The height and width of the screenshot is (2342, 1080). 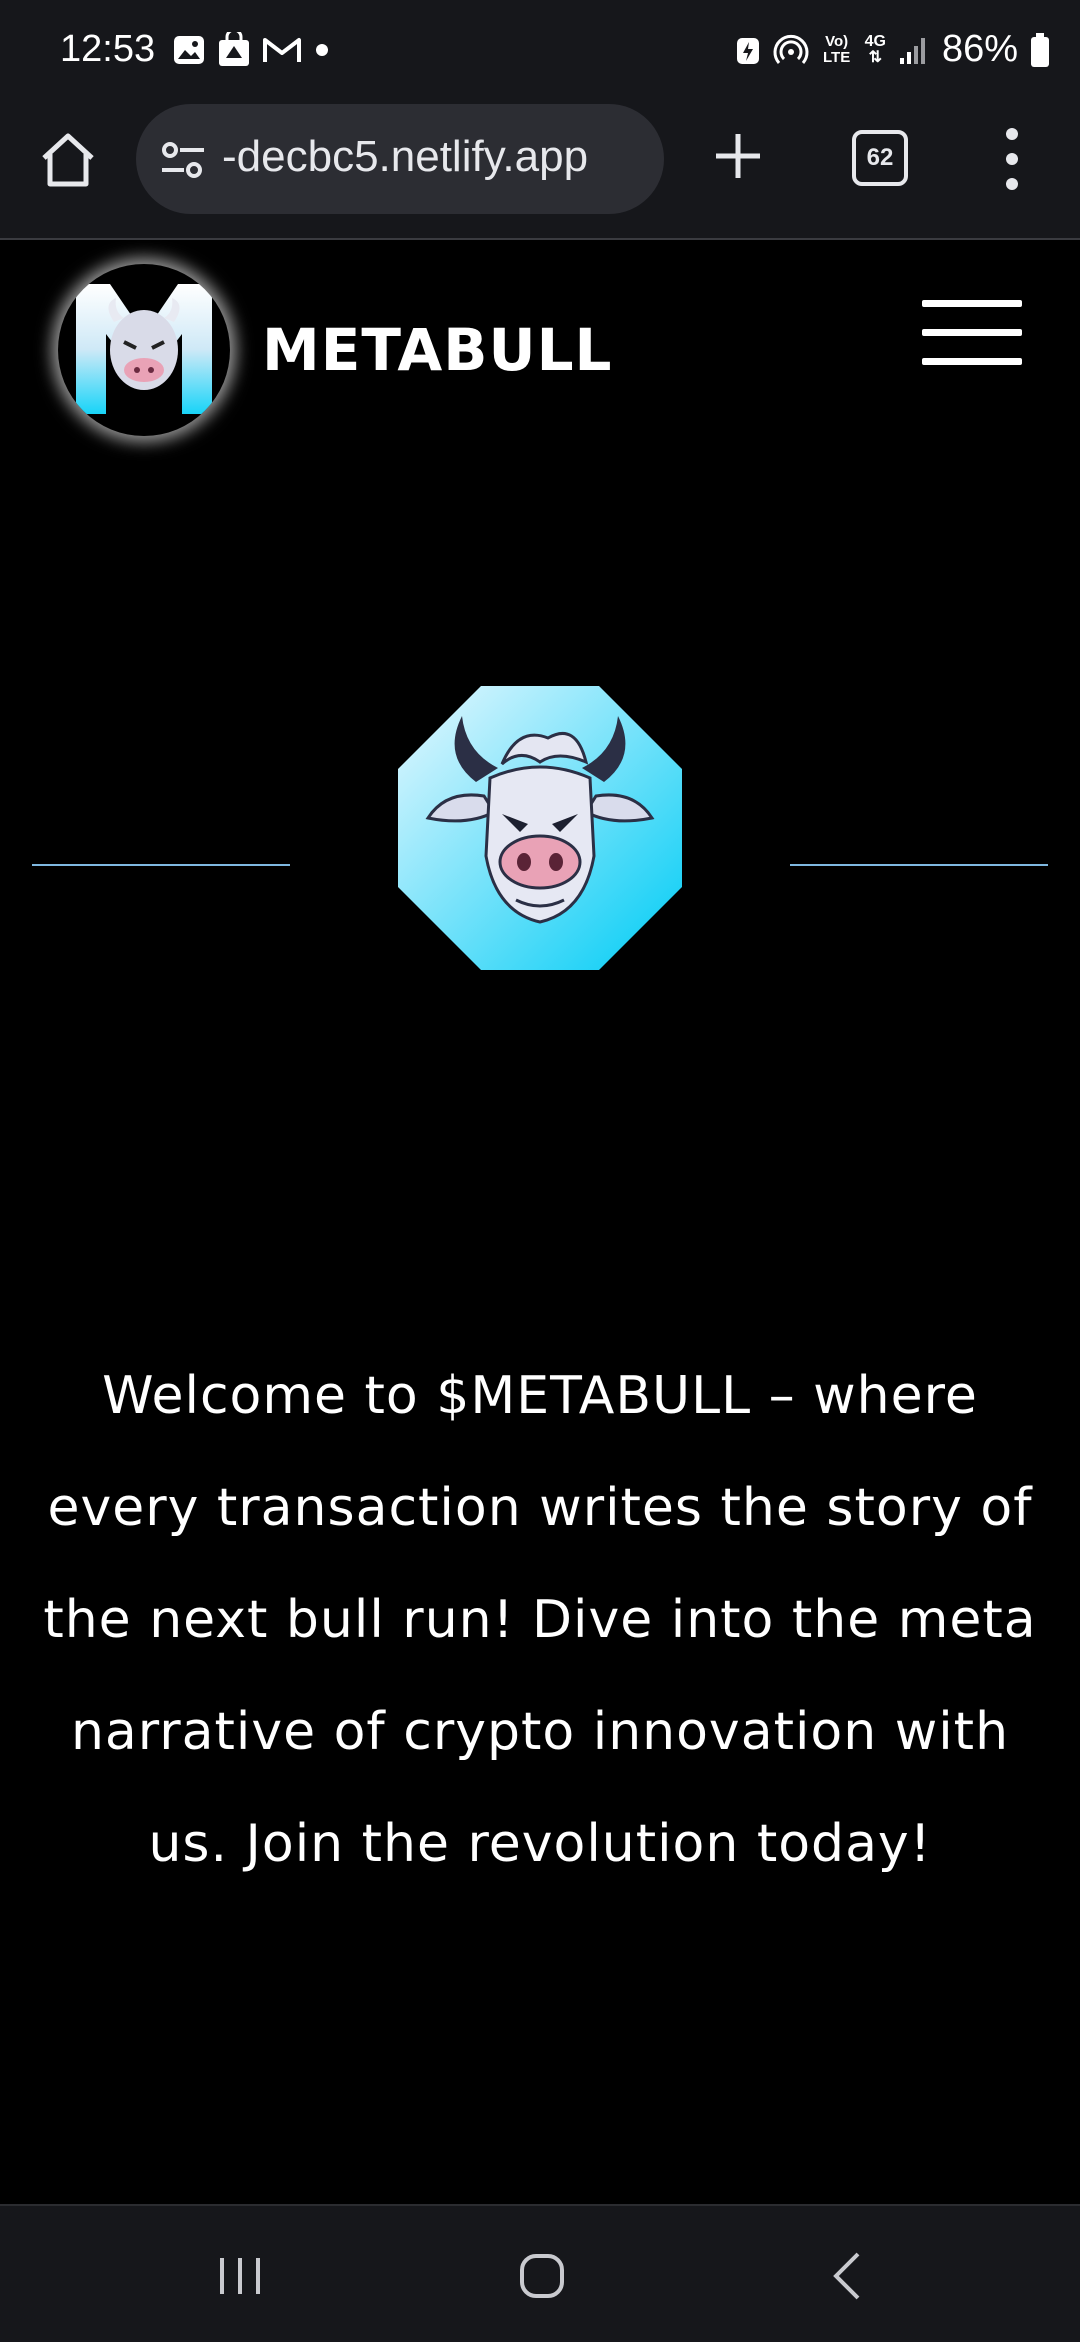 What do you see at coordinates (836, 49) in the screenshot?
I see `volte-icon: Vo) LTE` at bounding box center [836, 49].